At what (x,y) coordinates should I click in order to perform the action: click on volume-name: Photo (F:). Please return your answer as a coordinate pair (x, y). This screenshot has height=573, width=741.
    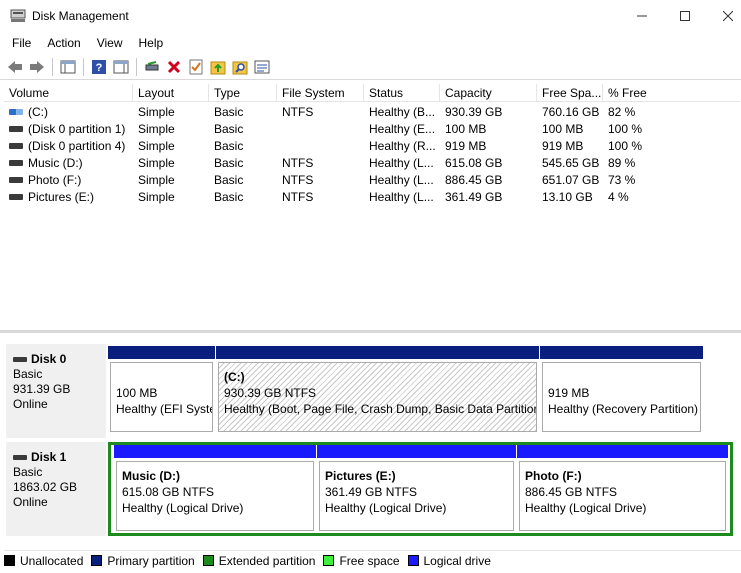
    Looking at the image, I should click on (55, 180).